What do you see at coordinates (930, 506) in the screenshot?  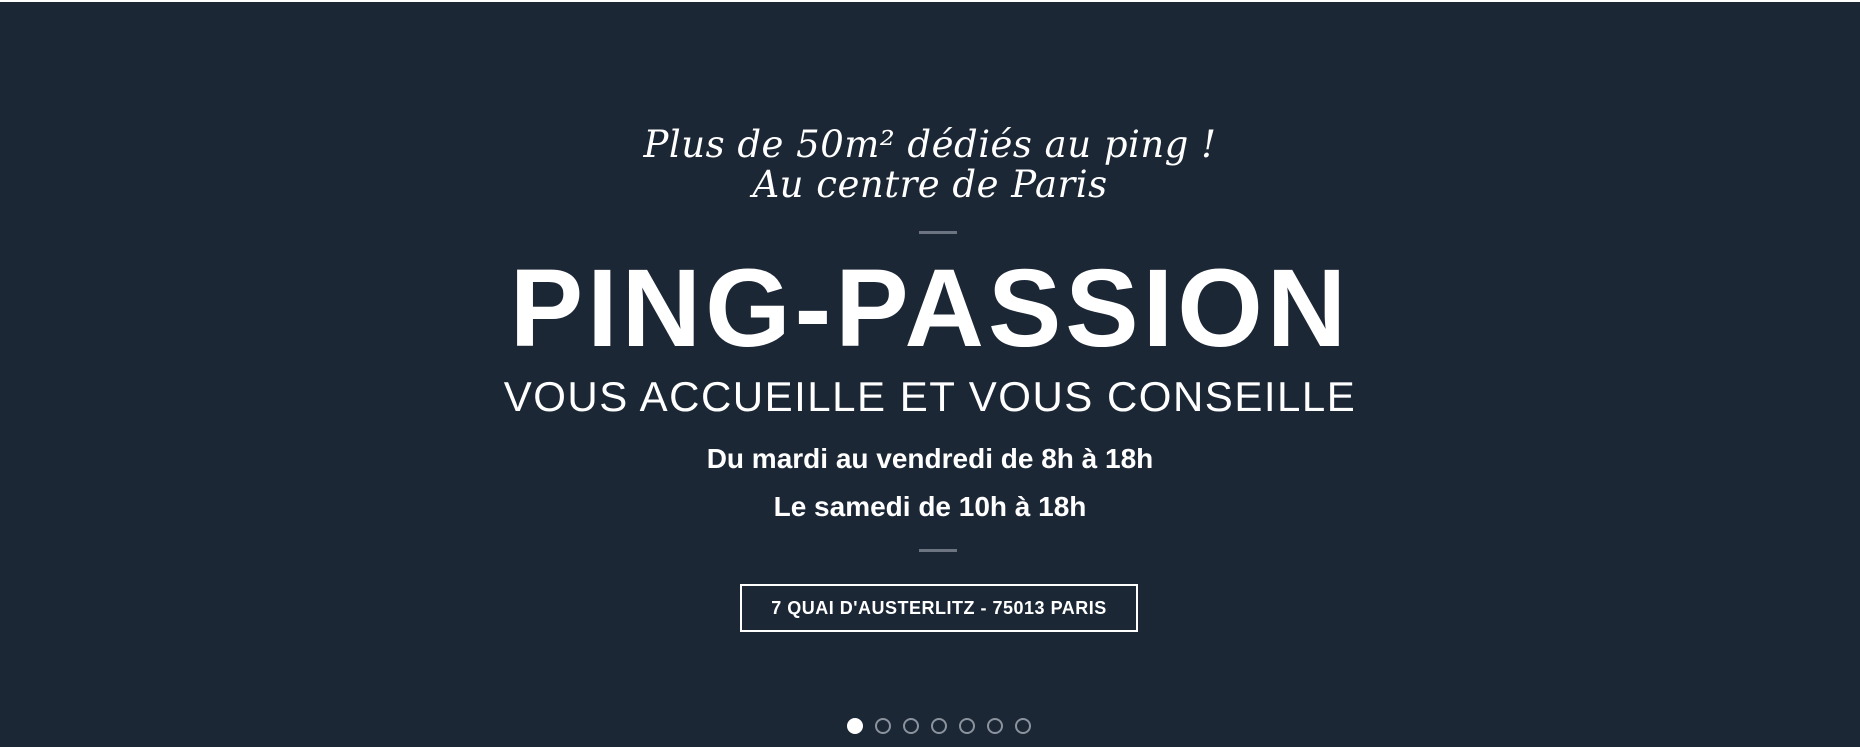 I see `opening-hours-saturday: Le samedi de 10h à 18h` at bounding box center [930, 506].